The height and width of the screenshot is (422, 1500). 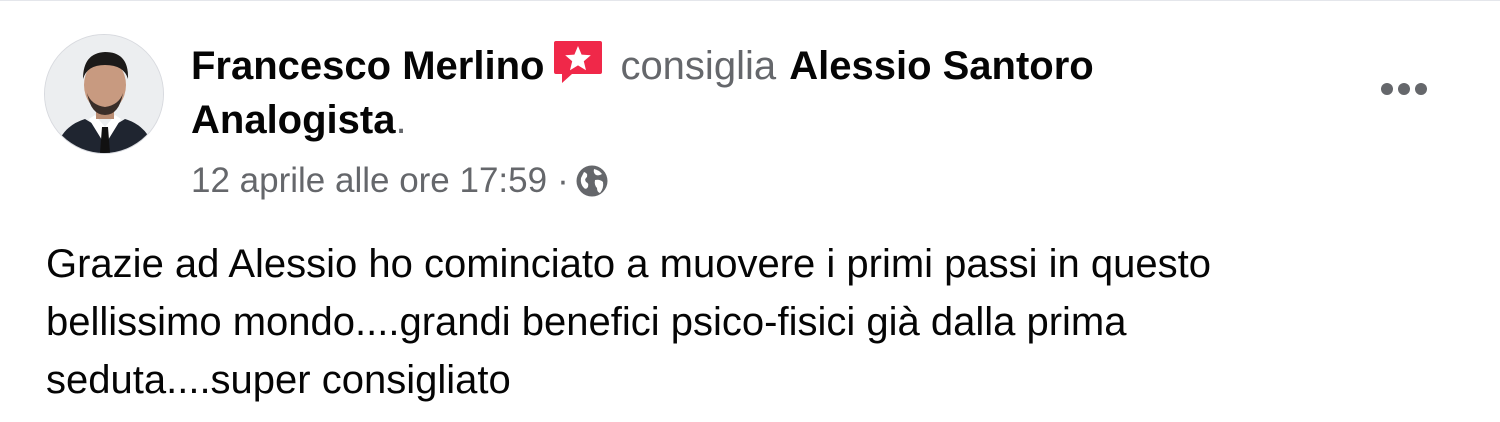 What do you see at coordinates (592, 181) in the screenshot?
I see `globe-icon` at bounding box center [592, 181].